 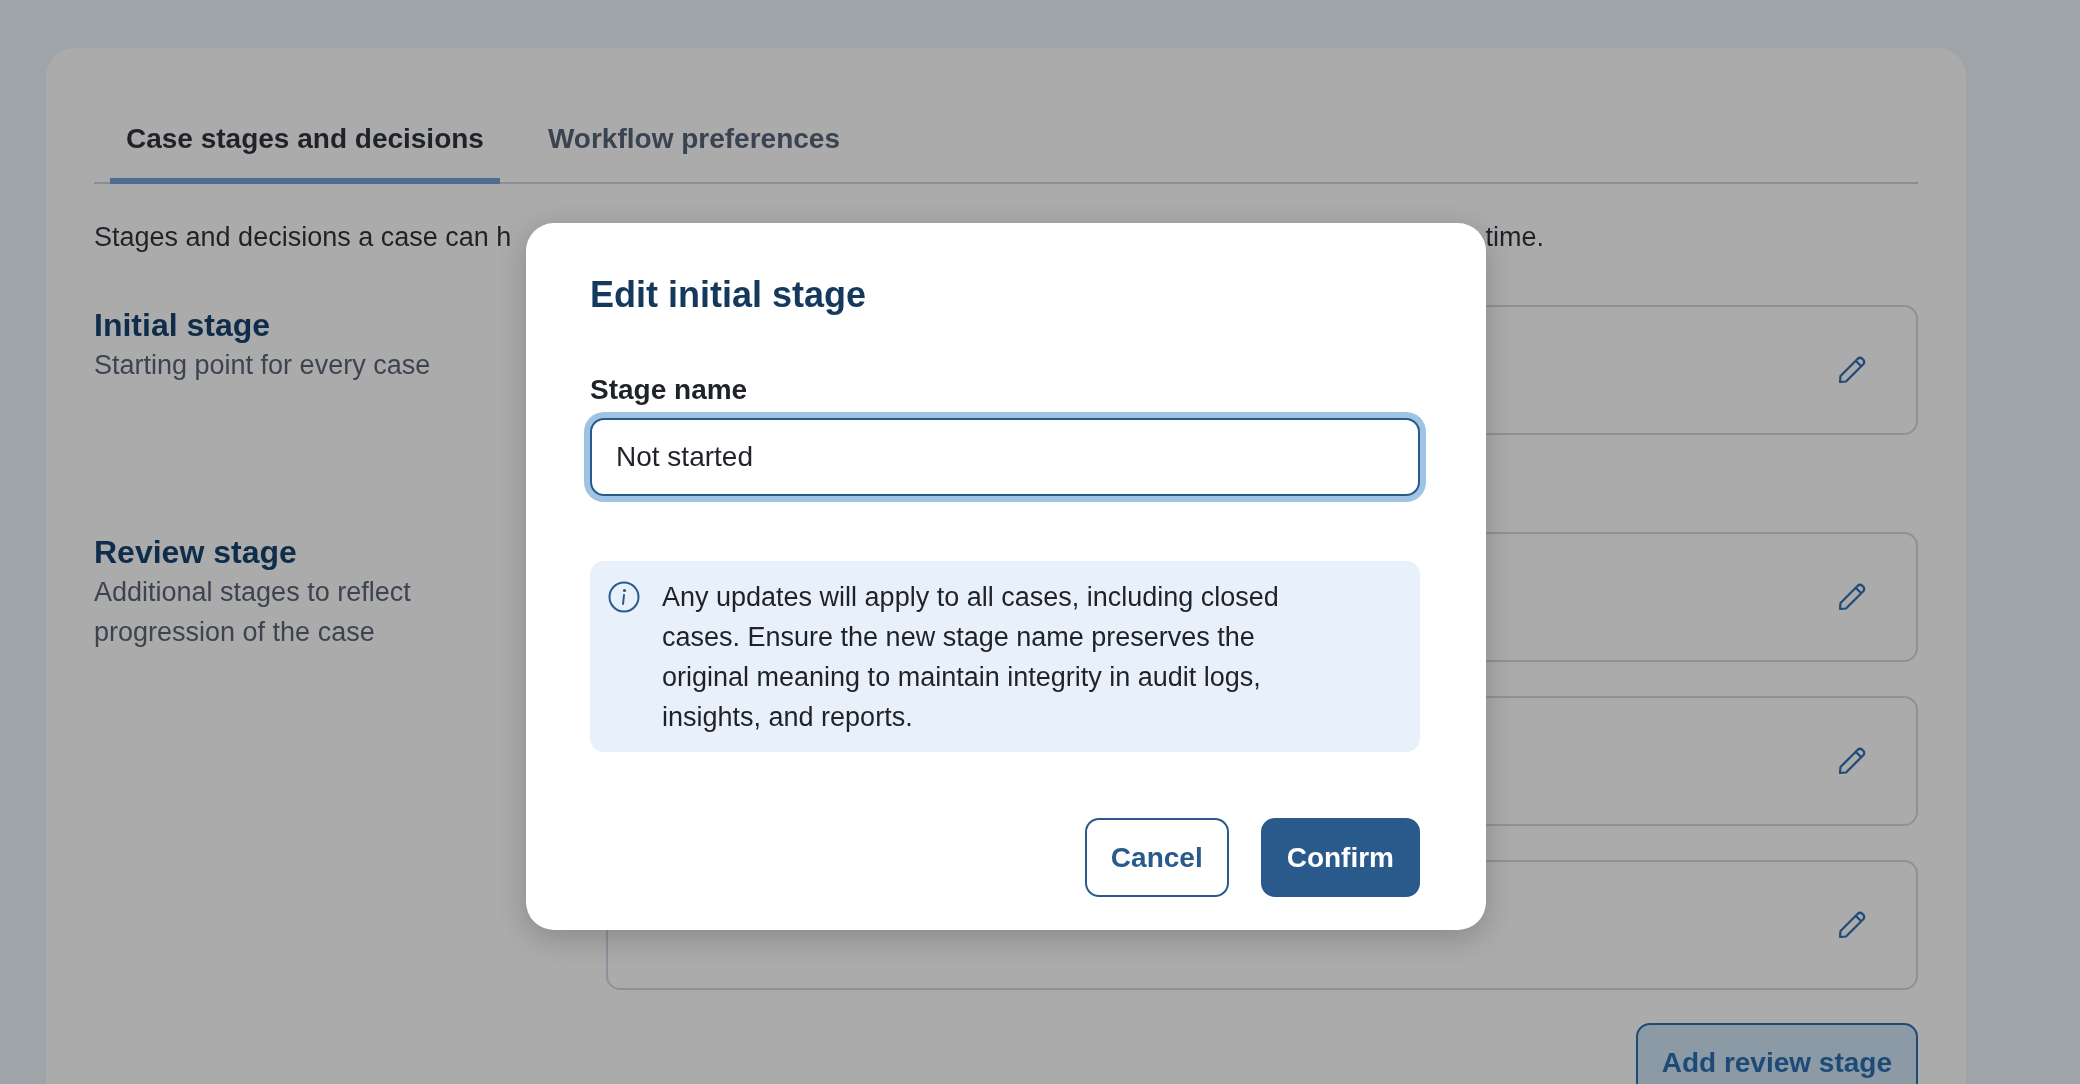 I want to click on section-title: Initial stage, so click(x=183, y=325).